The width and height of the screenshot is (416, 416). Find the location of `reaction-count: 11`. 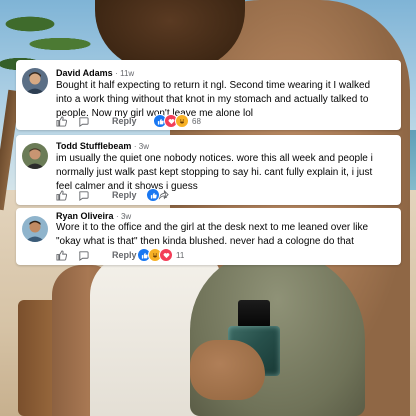

reaction-count: 11 is located at coordinates (180, 255).